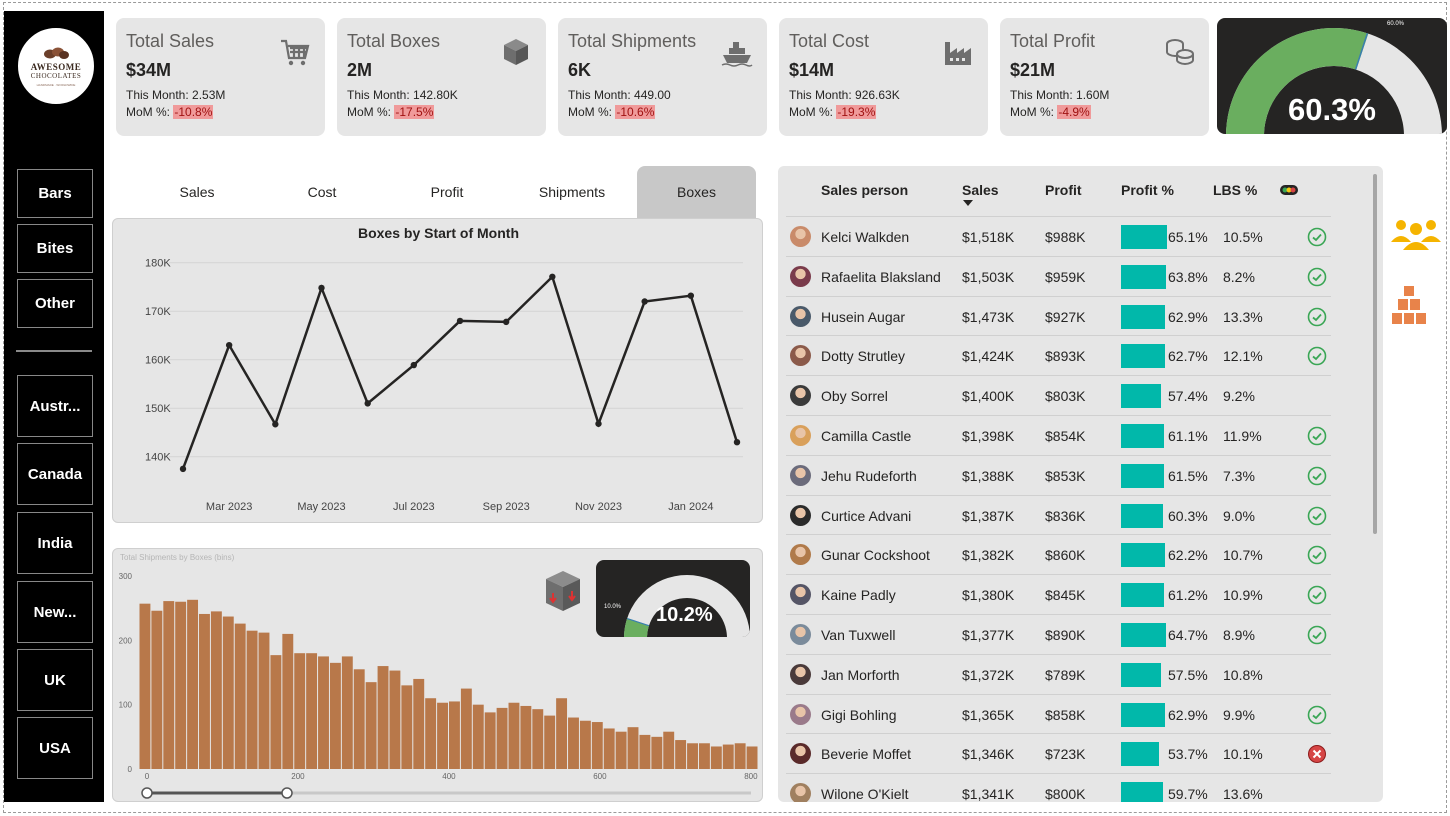 The height and width of the screenshot is (816, 1450). Describe the element at coordinates (1058, 275) in the screenshot. I see `table-row: Rafaelita Blaksland $1,503K $959K 63.8% 8.2%` at that location.